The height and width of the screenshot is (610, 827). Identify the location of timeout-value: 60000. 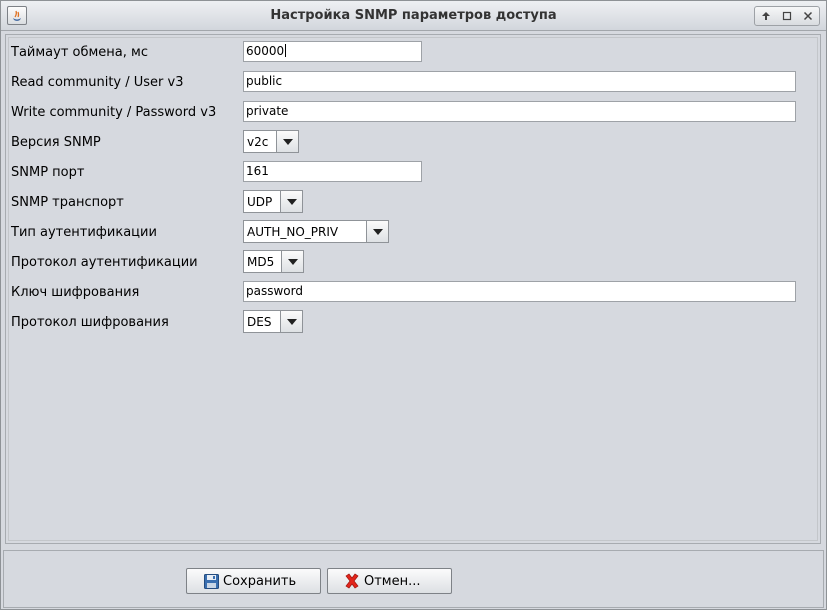
(265, 51).